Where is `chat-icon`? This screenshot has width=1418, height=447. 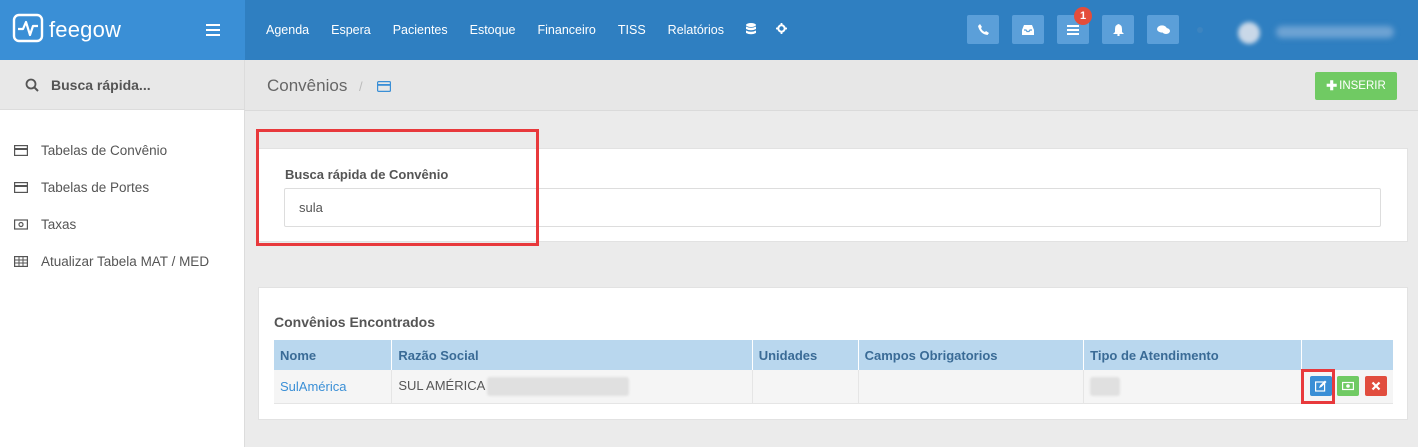 chat-icon is located at coordinates (1163, 29).